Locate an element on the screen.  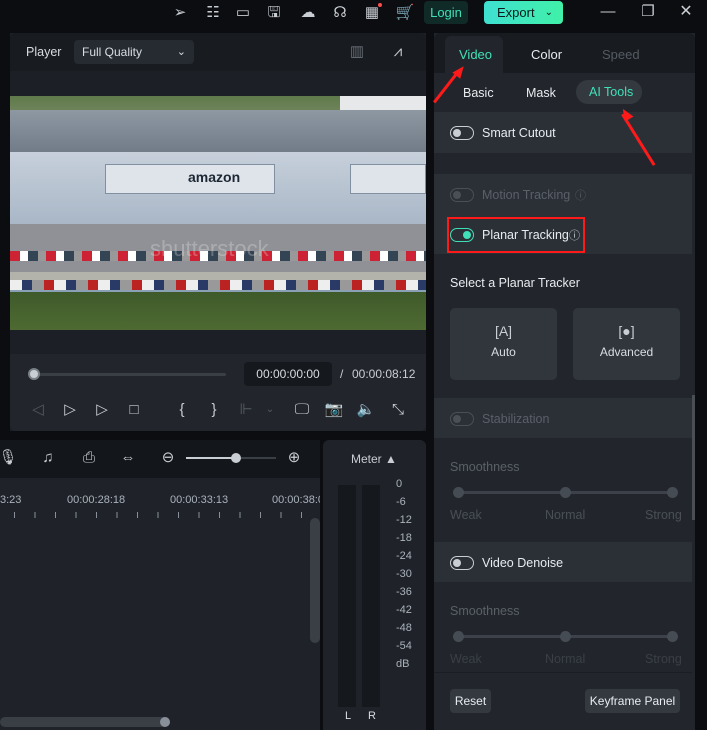
scroll-handle is located at coordinates (165, 722).